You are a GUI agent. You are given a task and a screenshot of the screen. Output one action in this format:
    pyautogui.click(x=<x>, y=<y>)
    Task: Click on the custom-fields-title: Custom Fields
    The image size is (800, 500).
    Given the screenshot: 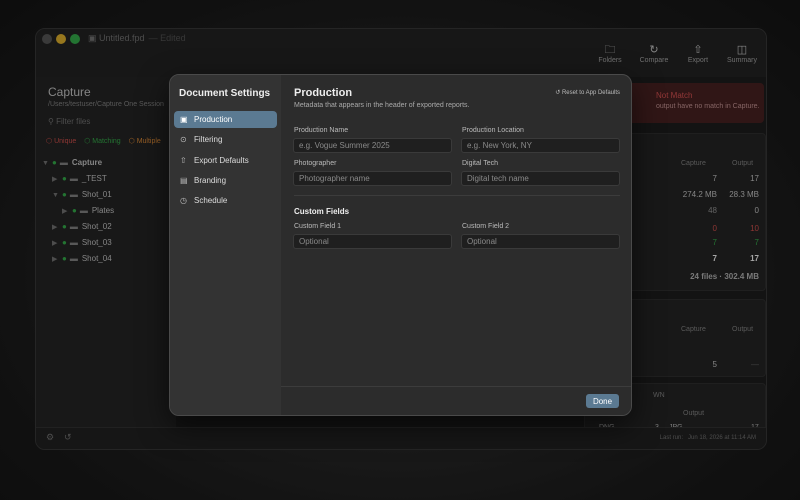 What is the action you would take?
    pyautogui.click(x=322, y=211)
    